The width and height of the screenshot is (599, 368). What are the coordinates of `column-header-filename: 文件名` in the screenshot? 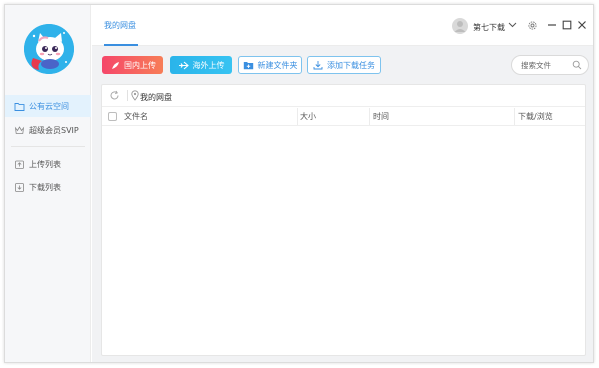 It's located at (136, 116).